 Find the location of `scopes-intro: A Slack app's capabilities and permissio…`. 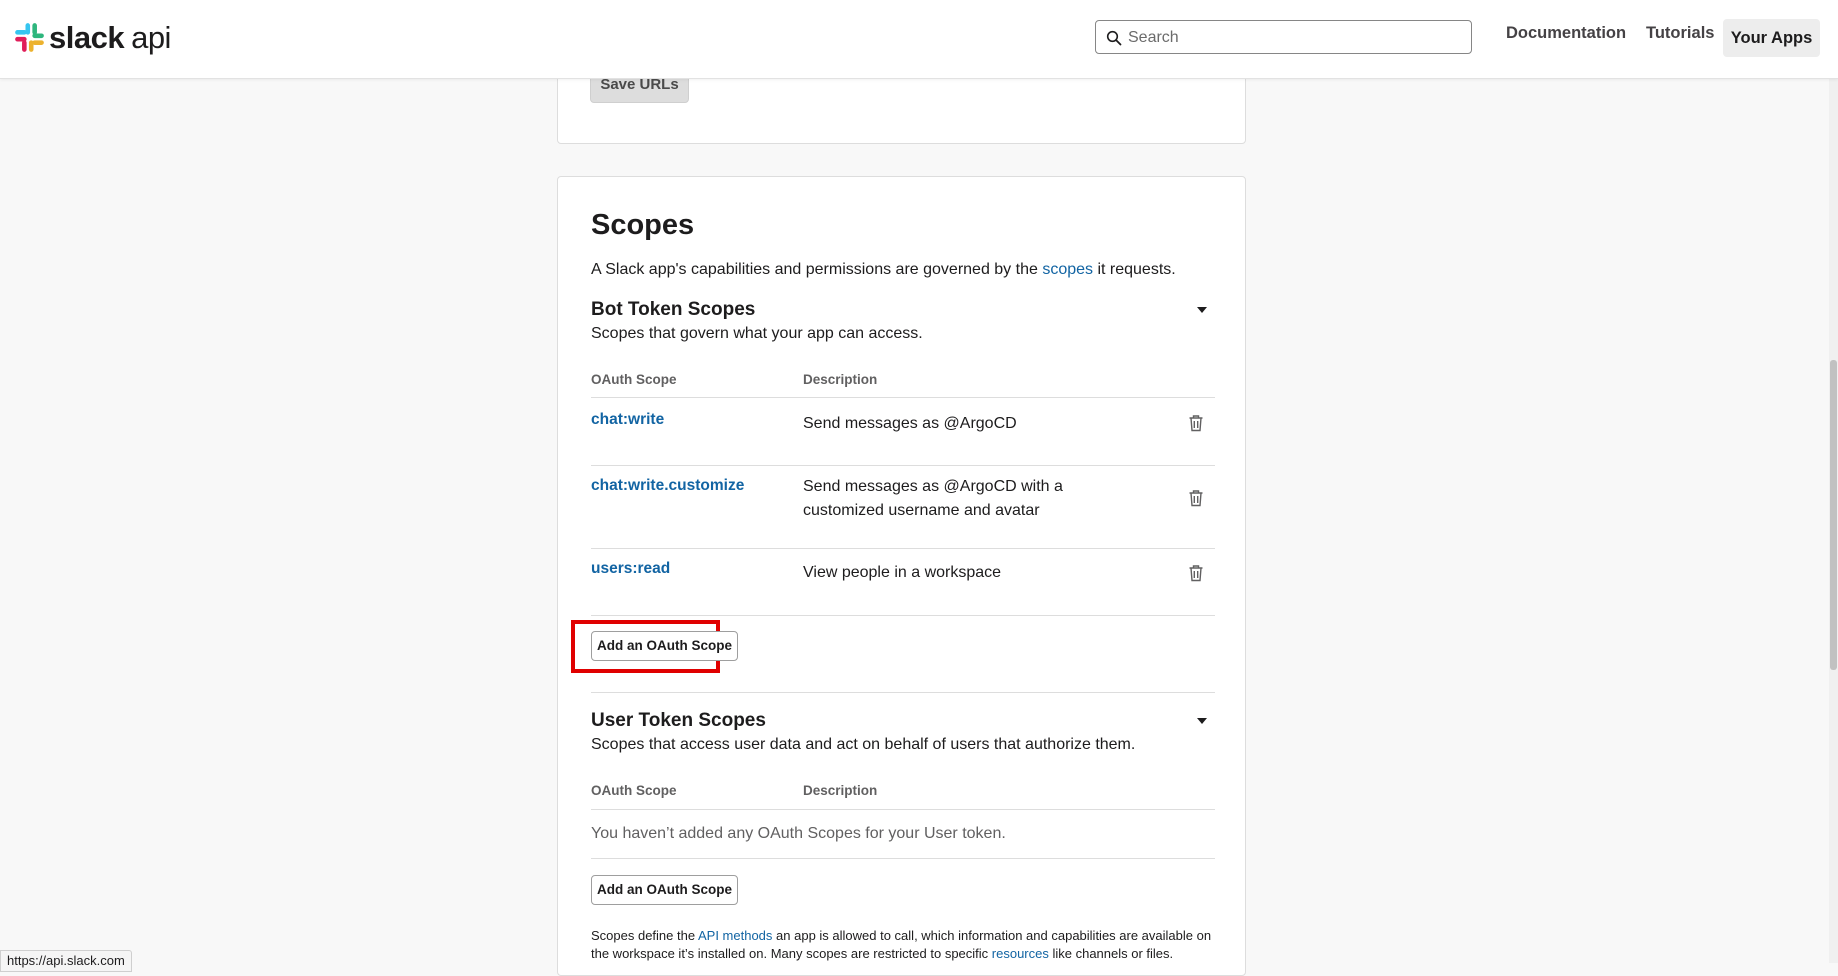

scopes-intro: A Slack app's capabilities and permissio… is located at coordinates (883, 269).